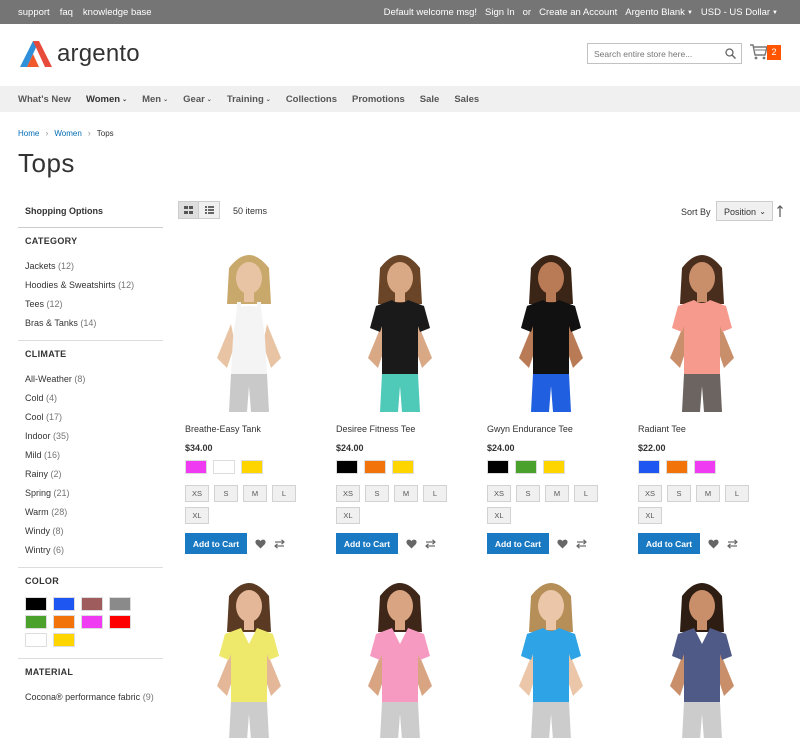  I want to click on nav-item-gear: Gear ⌄, so click(197, 99).